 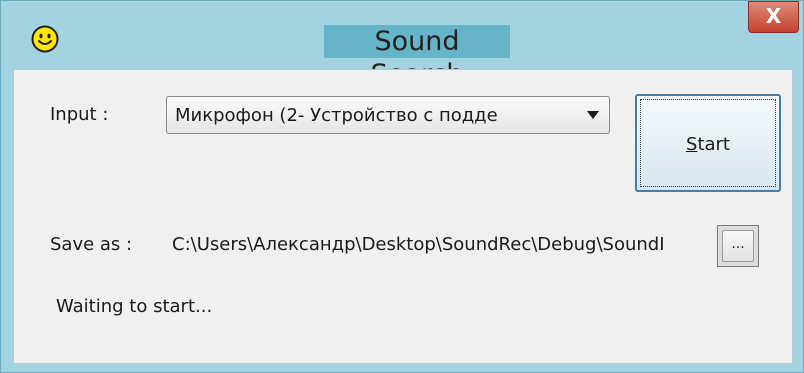 I want to click on start-label-rest: tart, so click(x=713, y=144).